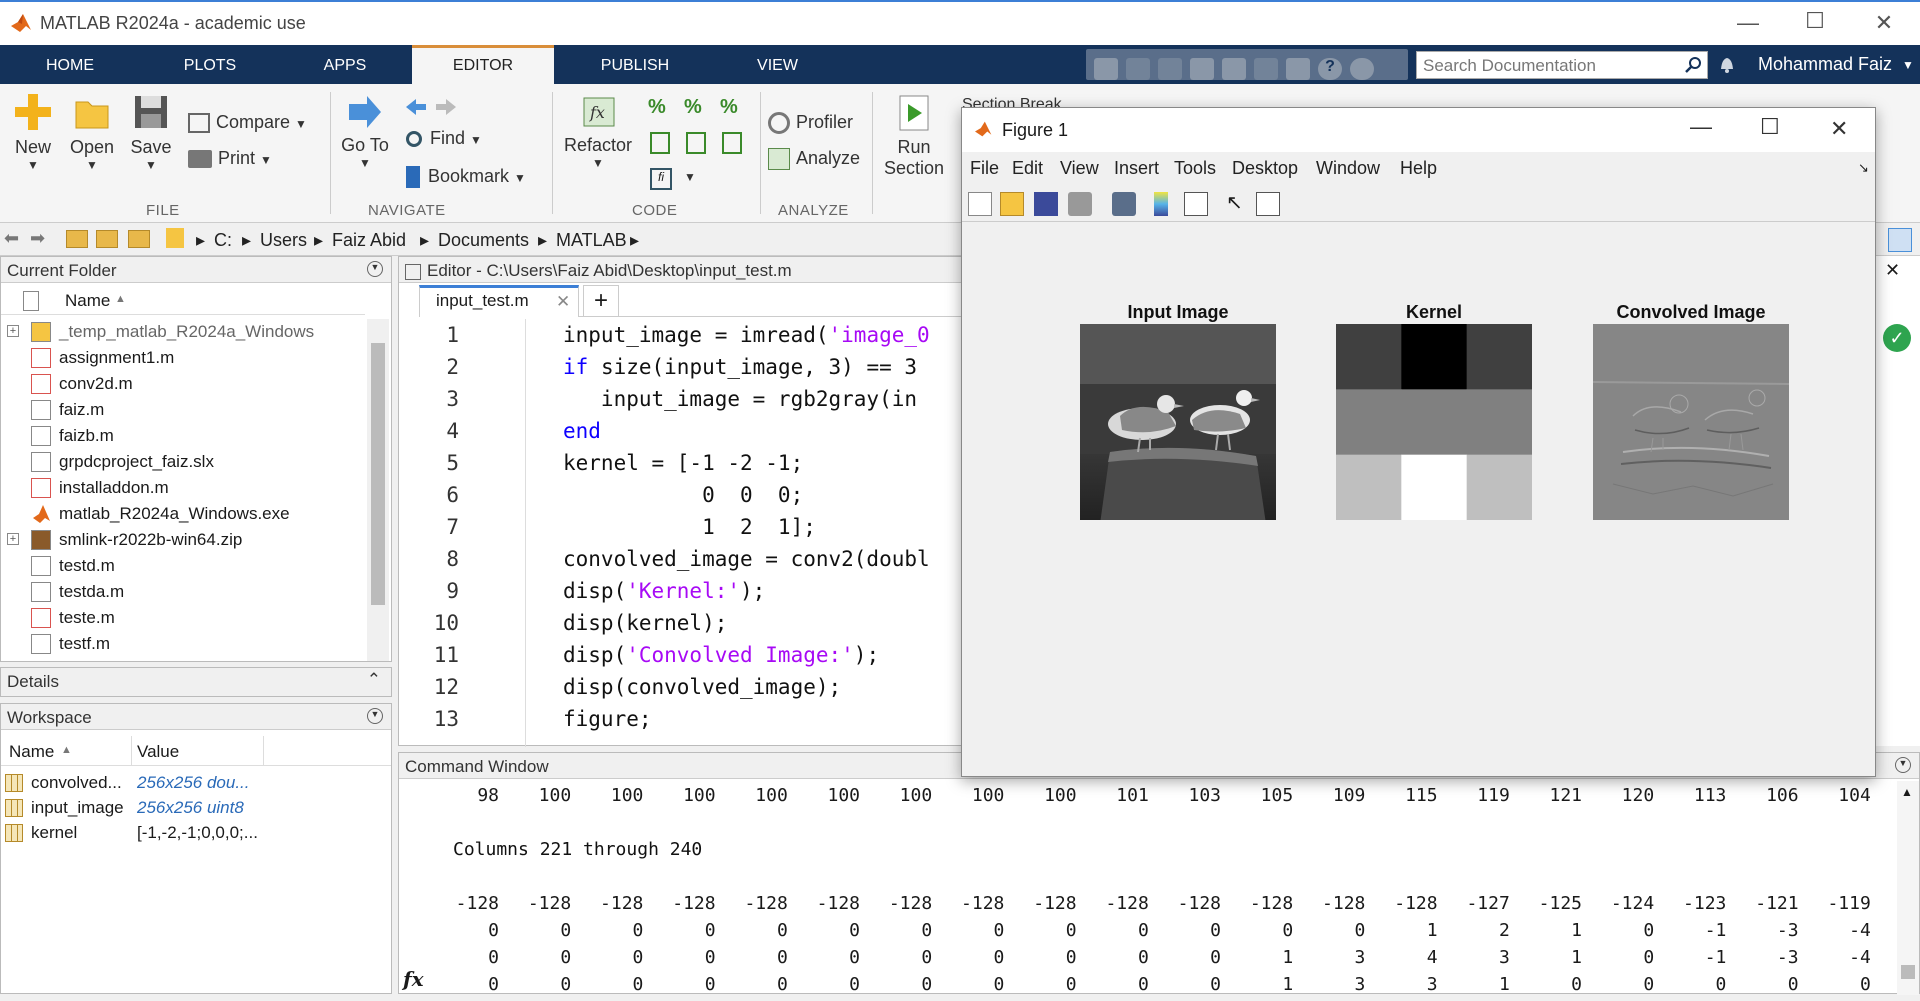  I want to click on analyze-button: Analyze, so click(814, 159).